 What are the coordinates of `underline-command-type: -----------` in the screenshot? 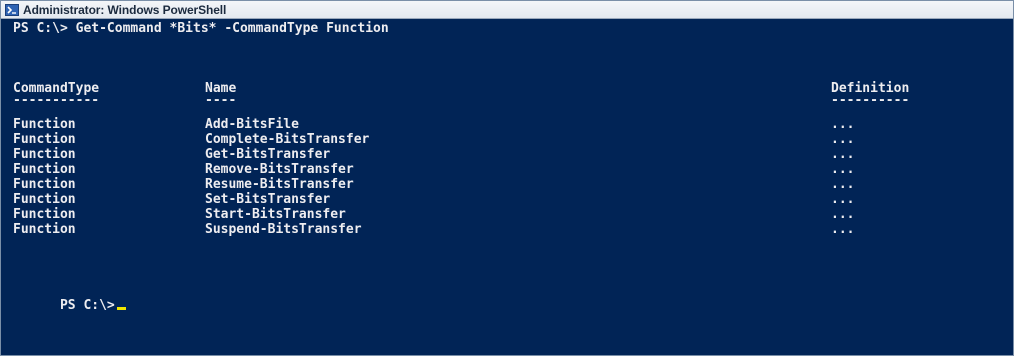 It's located at (56, 100).